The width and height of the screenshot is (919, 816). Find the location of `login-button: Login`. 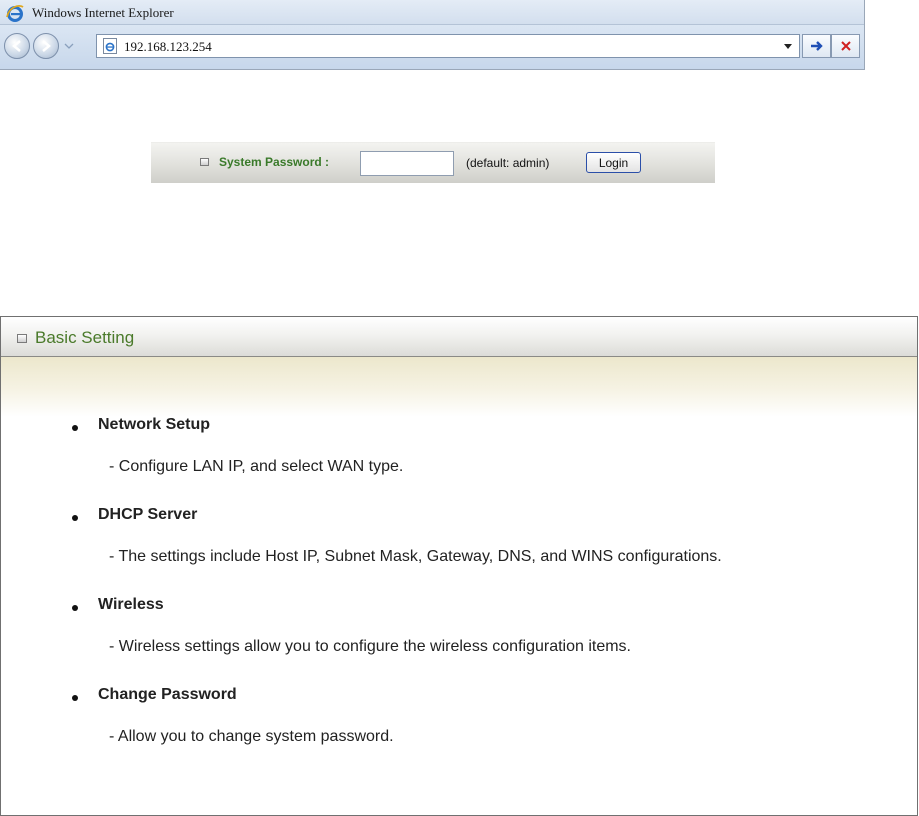

login-button: Login is located at coordinates (613, 162).